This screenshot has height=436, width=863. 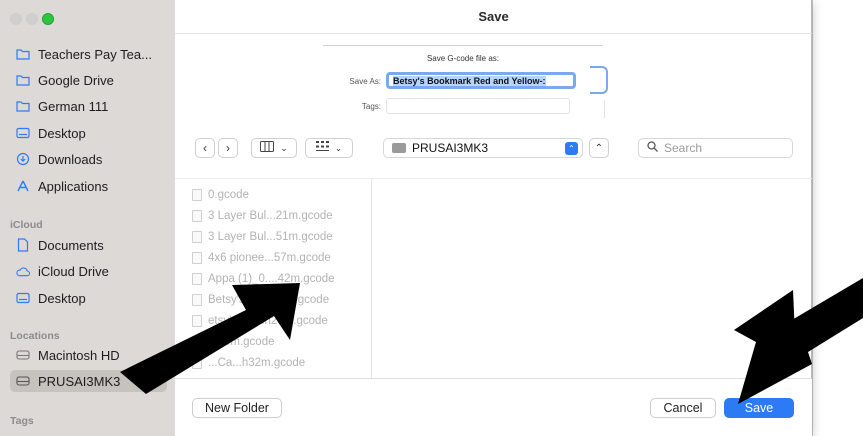 I want to click on applications-icon, so click(x=23, y=186).